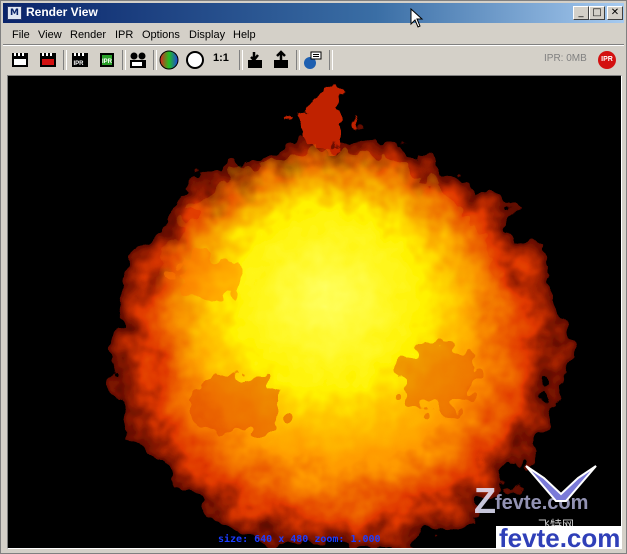 The height and width of the screenshot is (554, 627). I want to click on remove-image-icon, so click(281, 60).